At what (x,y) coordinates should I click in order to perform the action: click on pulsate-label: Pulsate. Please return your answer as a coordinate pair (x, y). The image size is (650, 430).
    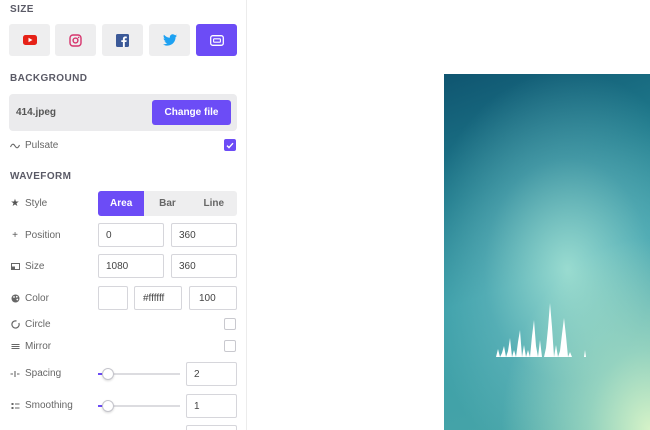
    Looking at the image, I should click on (42, 145).